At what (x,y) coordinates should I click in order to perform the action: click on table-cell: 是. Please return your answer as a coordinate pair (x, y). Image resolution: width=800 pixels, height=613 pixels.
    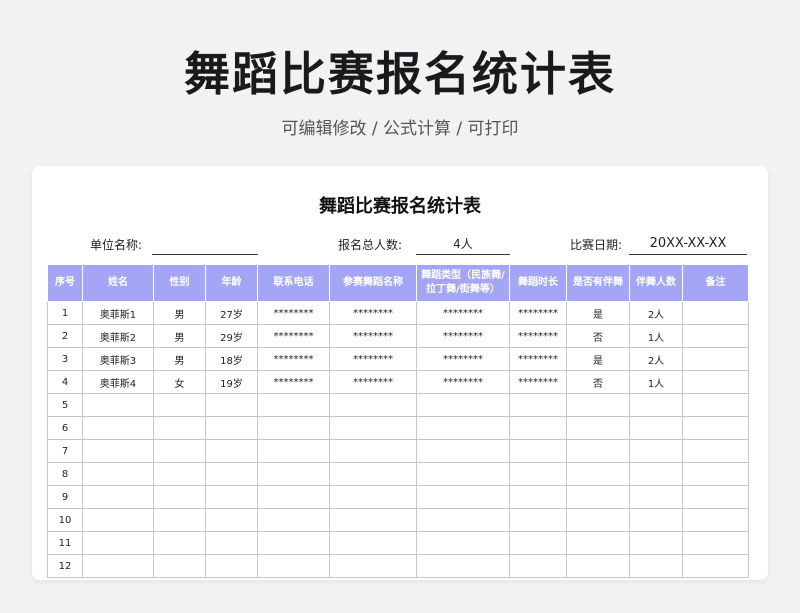
    Looking at the image, I should click on (598, 313).